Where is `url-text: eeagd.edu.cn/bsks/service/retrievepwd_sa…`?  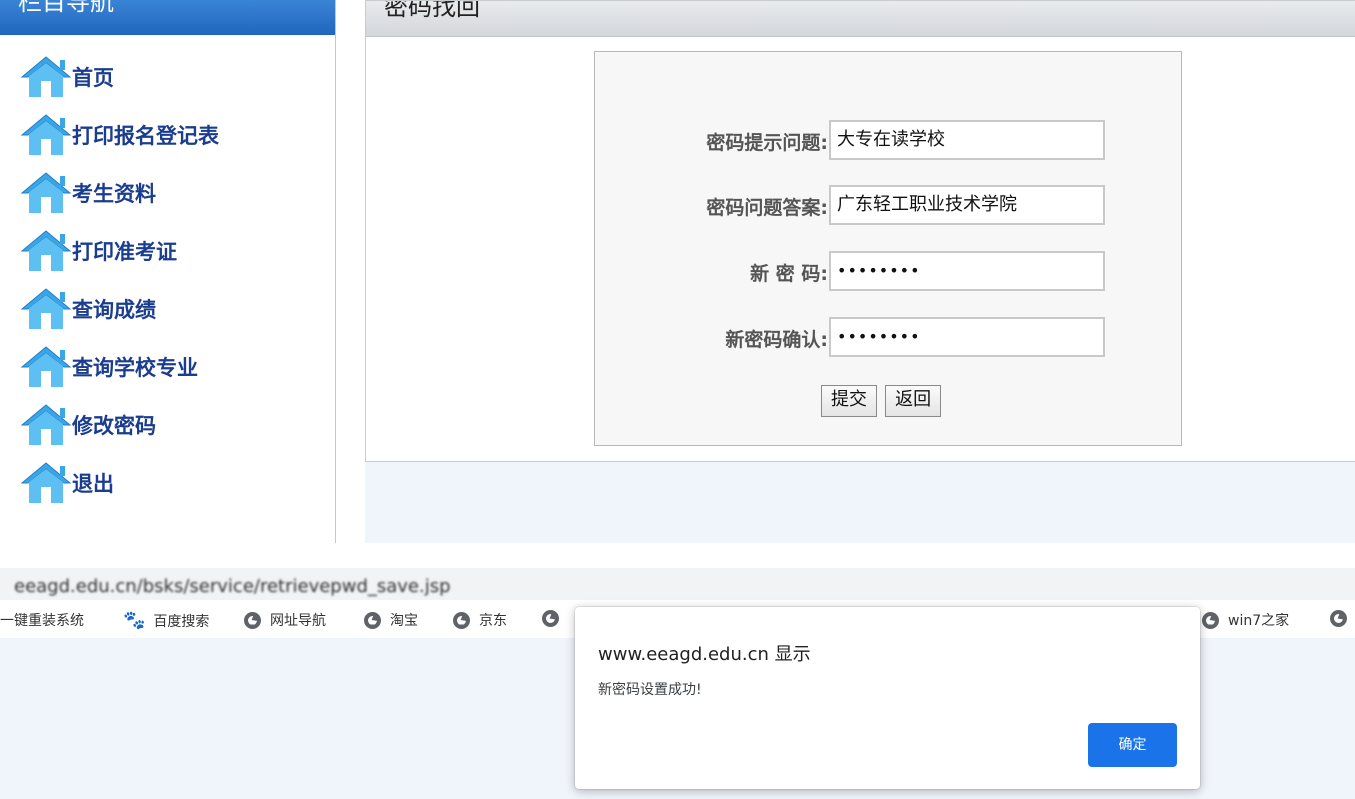
url-text: eeagd.edu.cn/bsks/service/retrievepwd_sa… is located at coordinates (232, 586).